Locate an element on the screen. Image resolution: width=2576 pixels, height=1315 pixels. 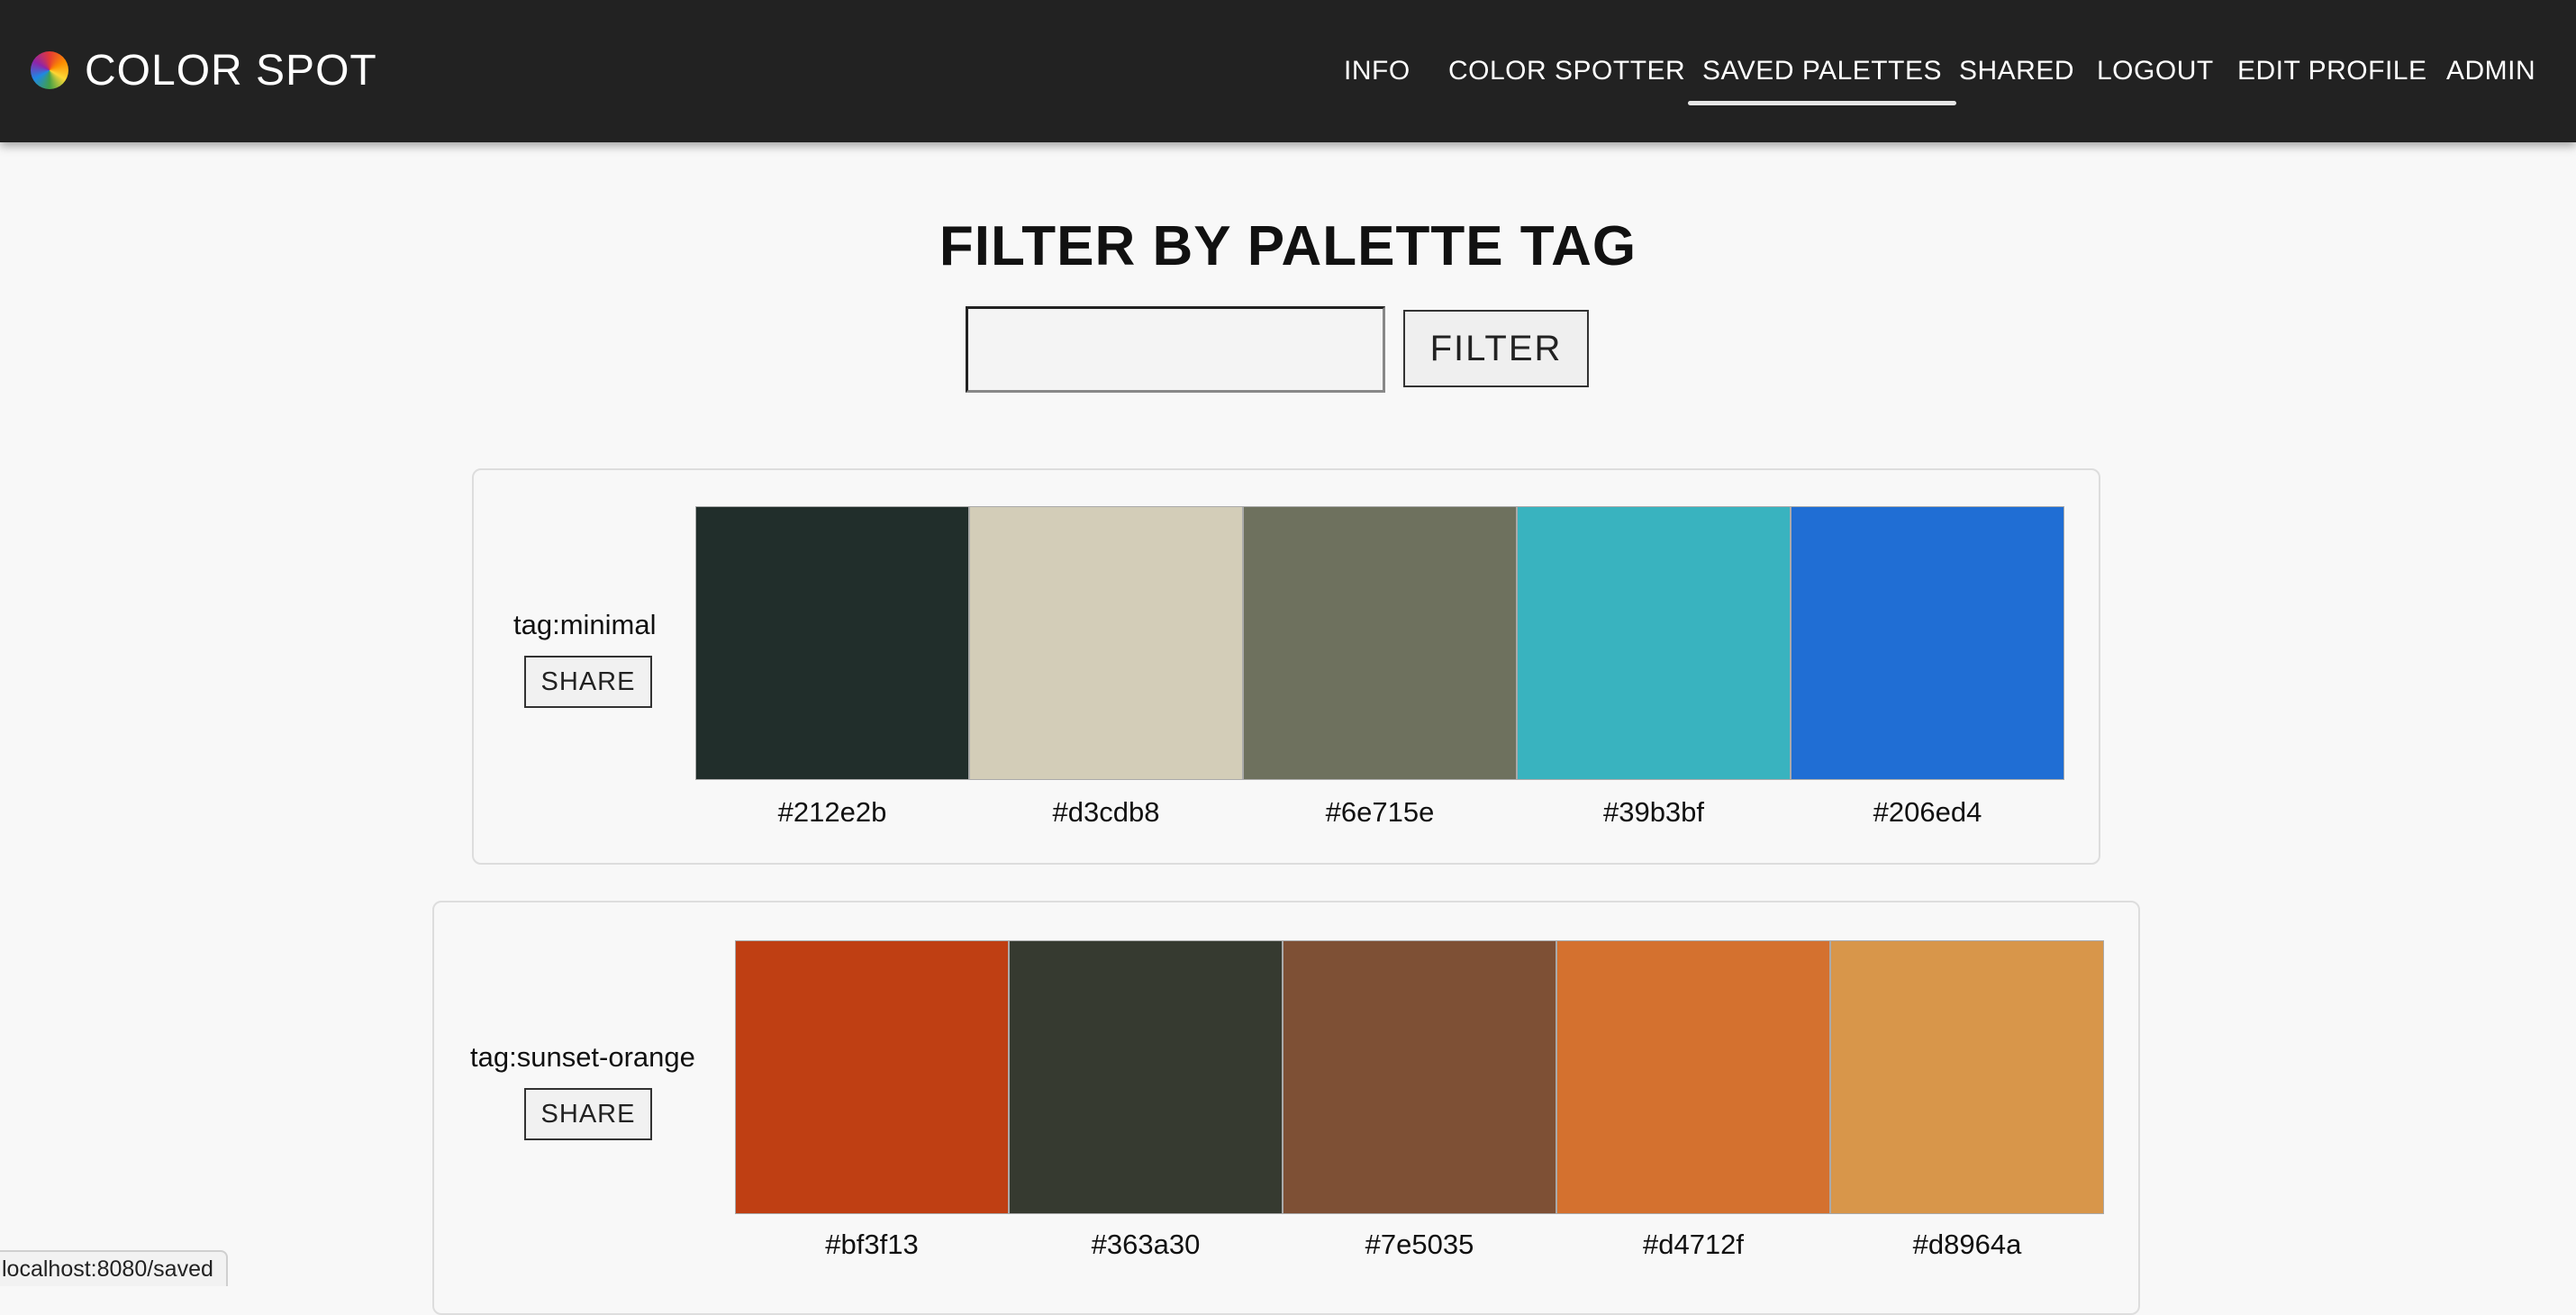
filter-button: FILTER is located at coordinates (1496, 348).